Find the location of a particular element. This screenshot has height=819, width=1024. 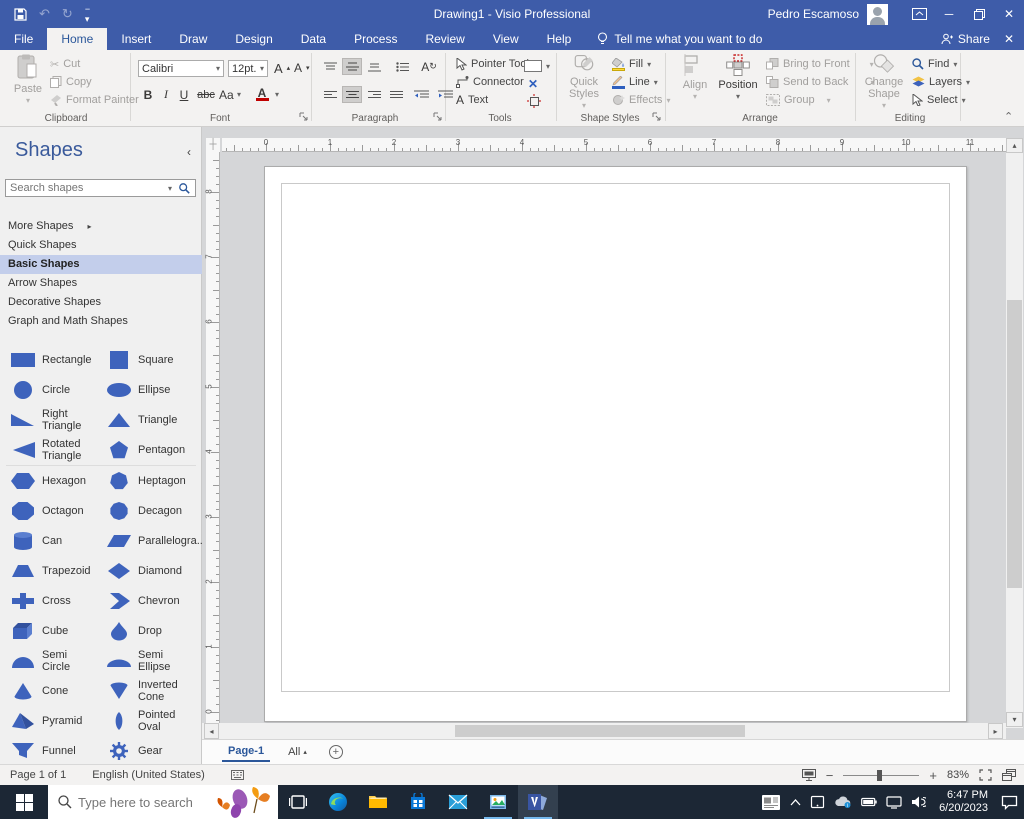

shape-item-cube: Cube is located at coordinates (48, 631).